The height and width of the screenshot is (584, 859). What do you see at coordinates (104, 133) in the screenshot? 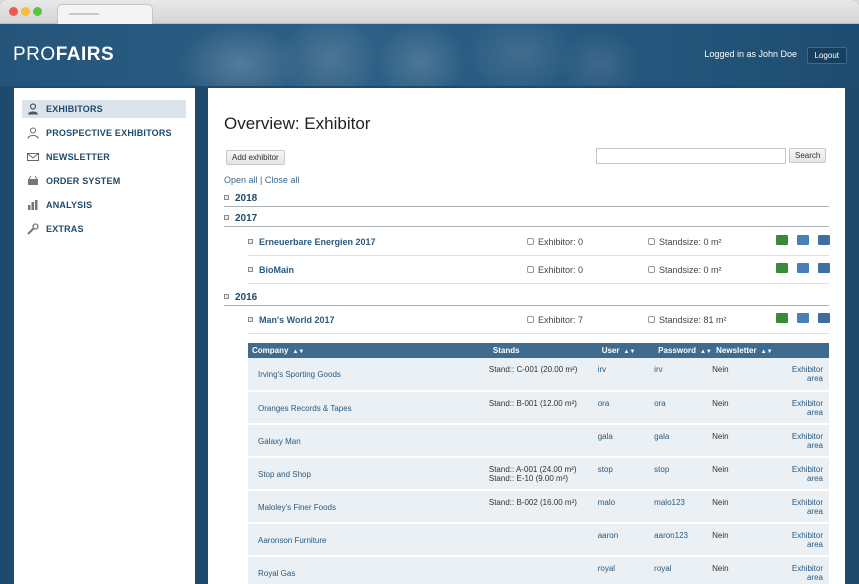
I see `sidebar-item-prospective-exhibitors: PROSPECTIVE EXHIBITORS` at bounding box center [104, 133].